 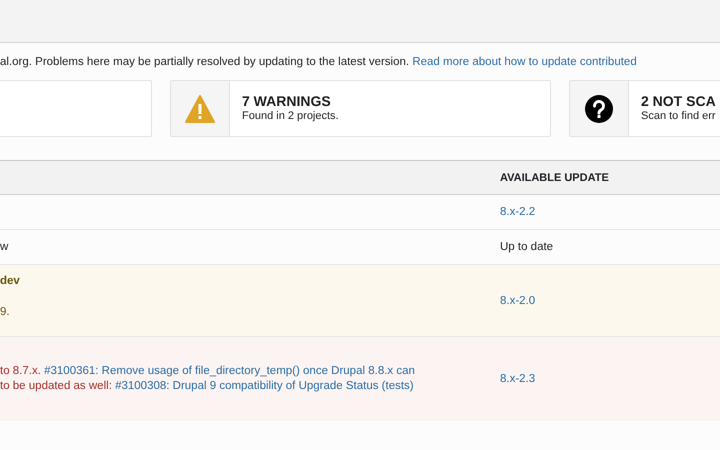 What do you see at coordinates (518, 300) in the screenshot?
I see `update-link: 8.x-2.0` at bounding box center [518, 300].